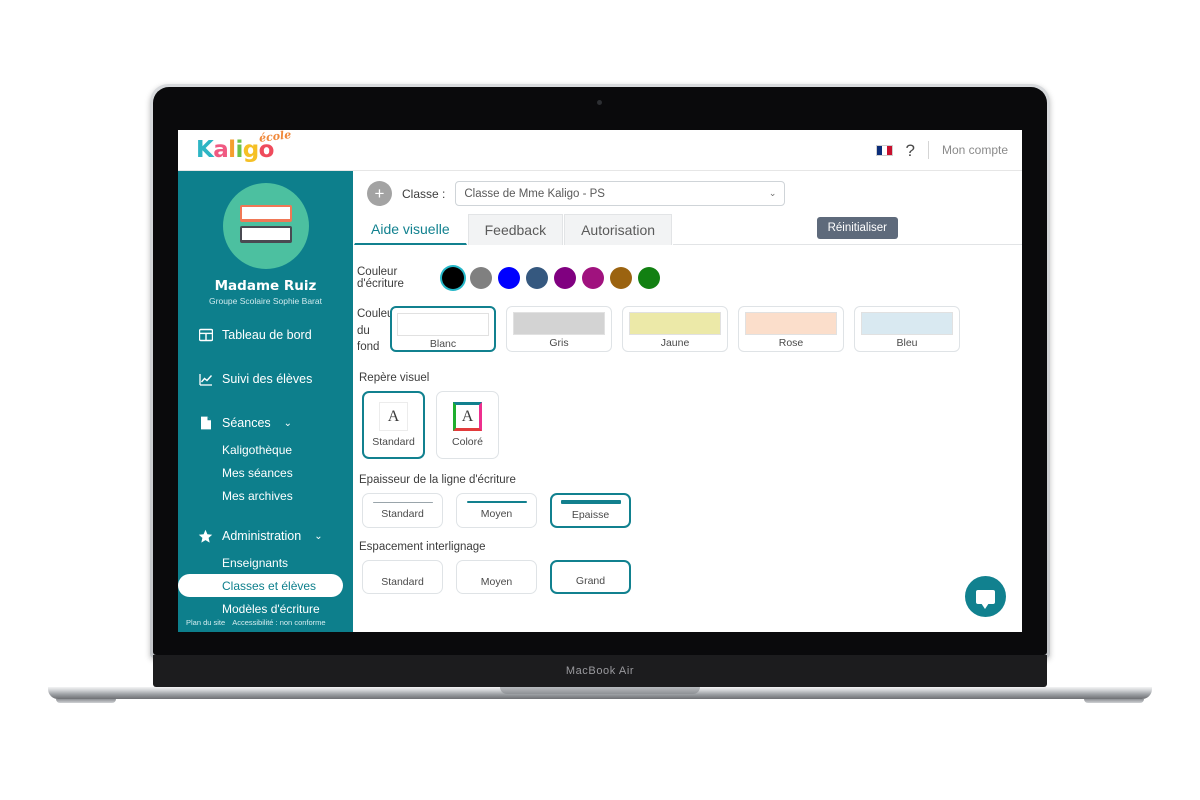 This screenshot has width=1200, height=800. I want to click on add-class-button: +, so click(379, 193).